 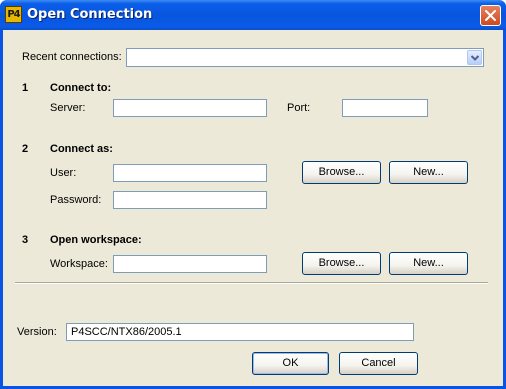 What do you see at coordinates (253, 15) in the screenshot?
I see `title-bar: P4 Open Connection` at bounding box center [253, 15].